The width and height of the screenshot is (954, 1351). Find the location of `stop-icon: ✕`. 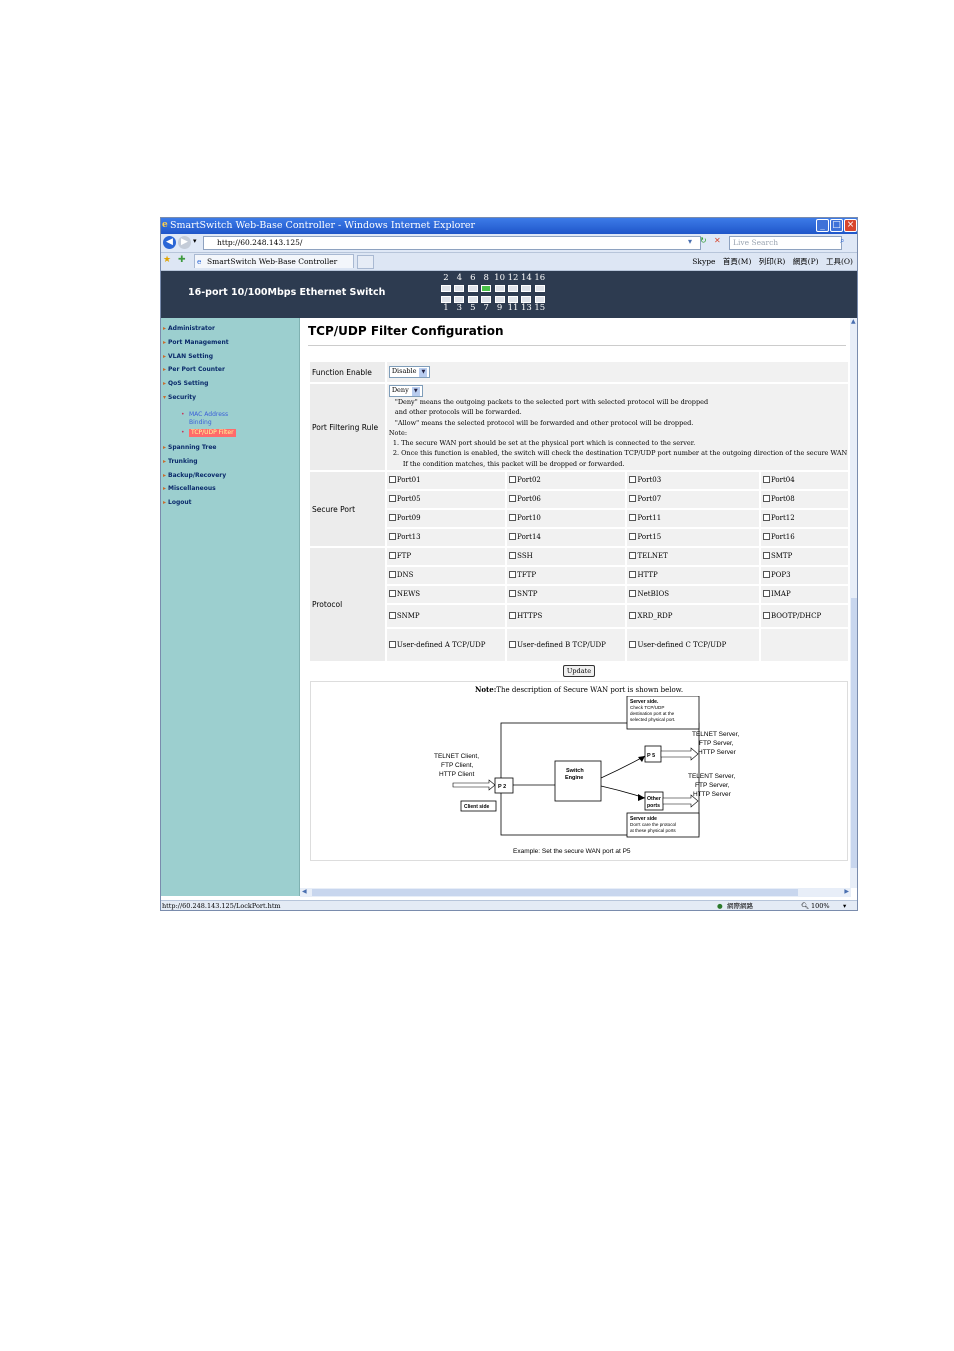

stop-icon: ✕ is located at coordinates (717, 240).